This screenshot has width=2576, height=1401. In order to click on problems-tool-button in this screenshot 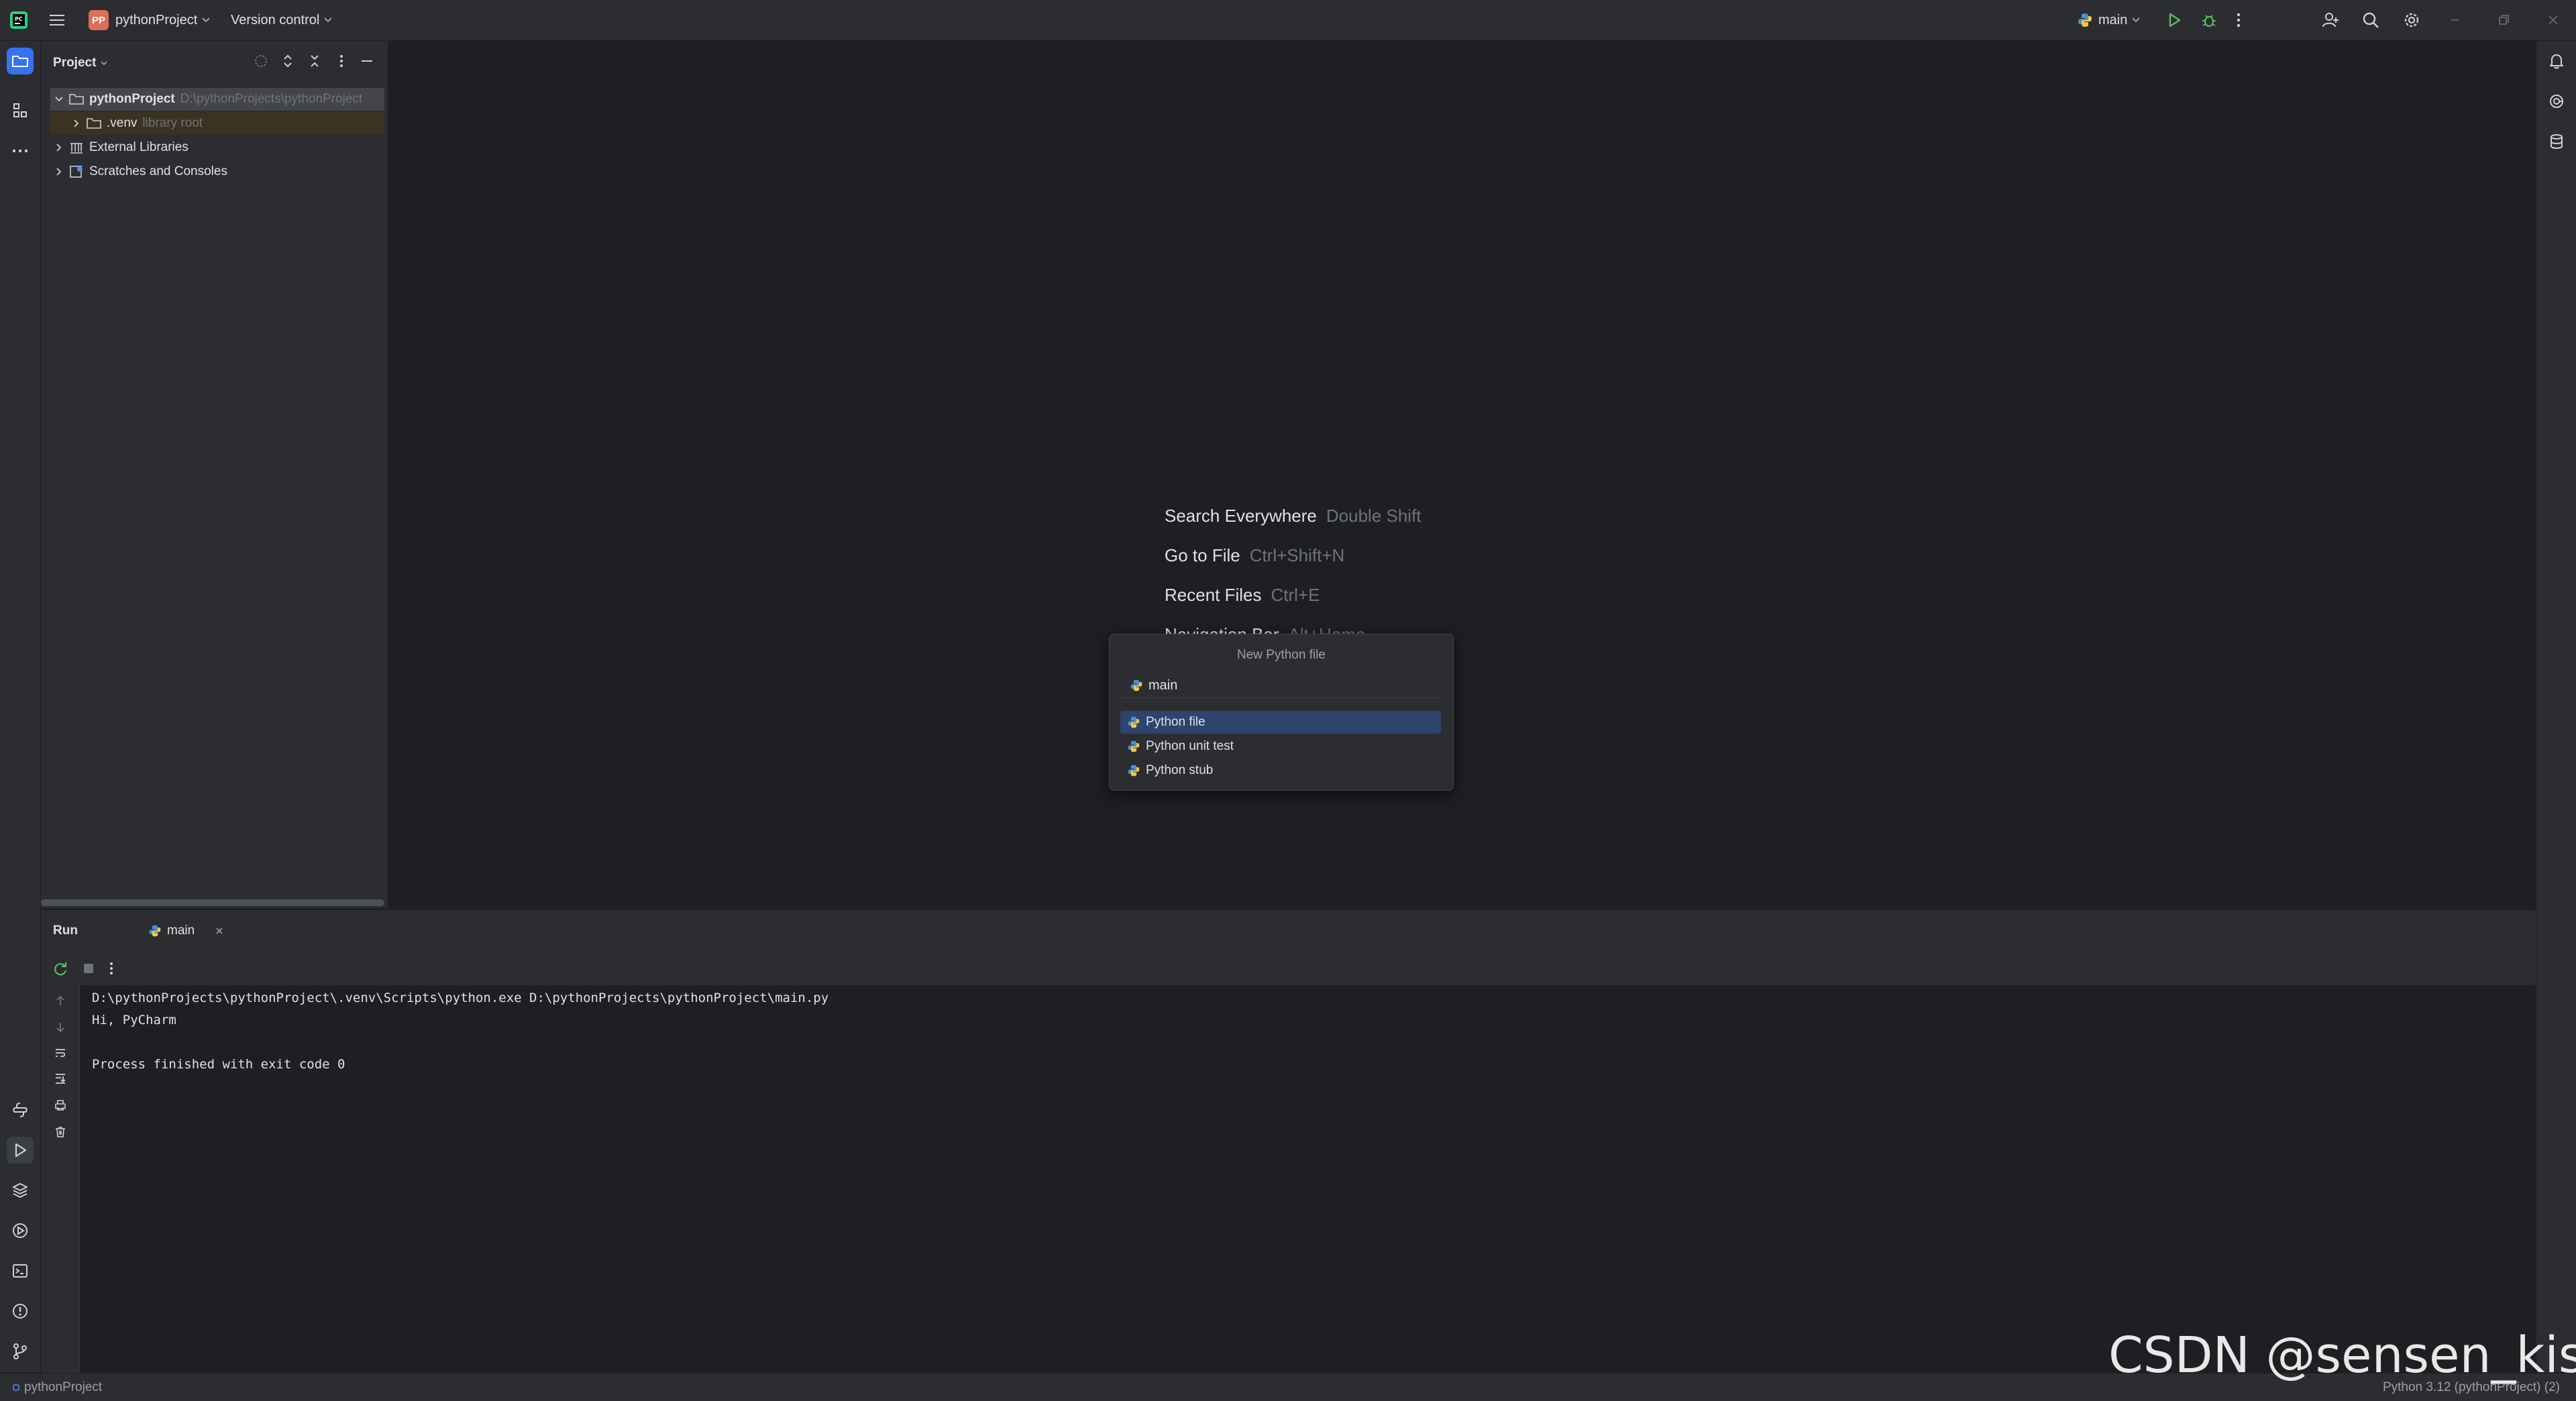, I will do `click(20, 1311)`.